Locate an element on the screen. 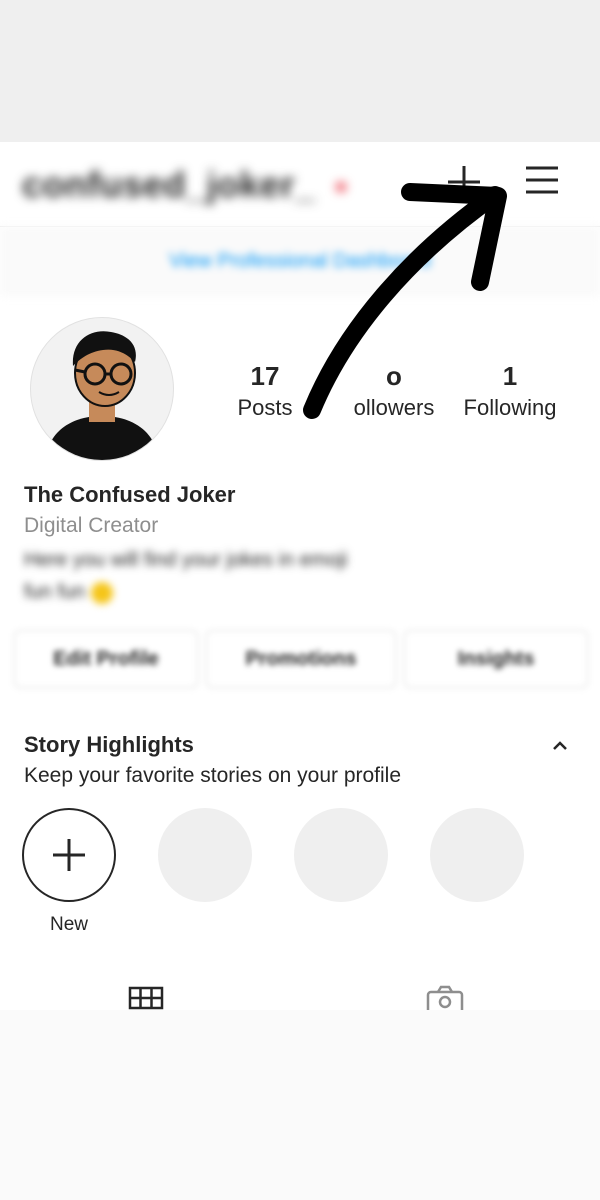 This screenshot has height=1200, width=600. grid-icon is located at coordinates (146, 997).